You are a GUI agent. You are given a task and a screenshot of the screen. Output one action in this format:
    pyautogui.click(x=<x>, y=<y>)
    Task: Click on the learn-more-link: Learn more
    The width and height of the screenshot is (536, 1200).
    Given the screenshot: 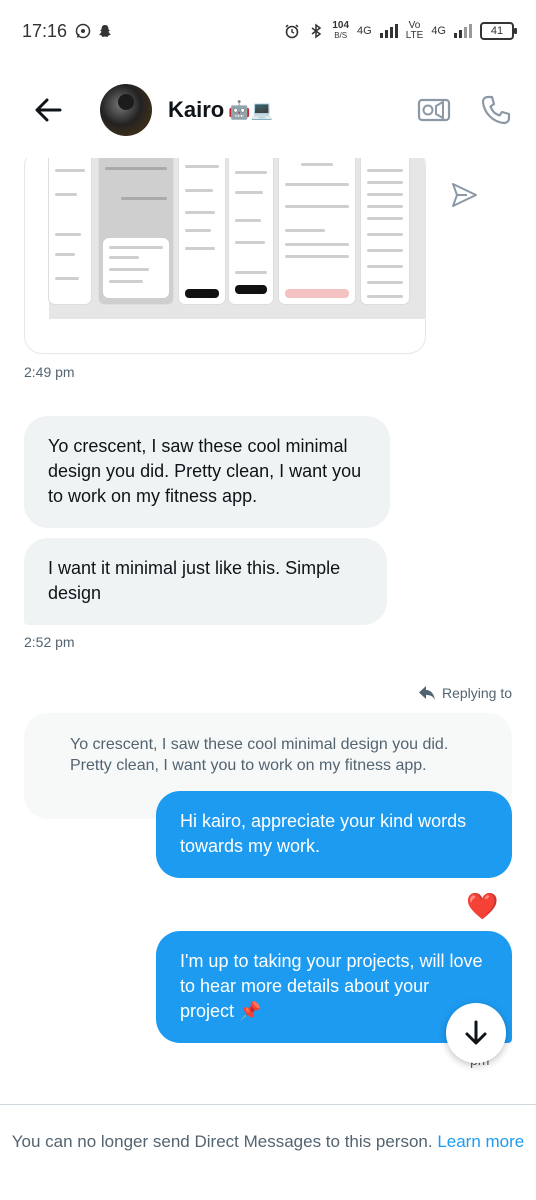 What is the action you would take?
    pyautogui.click(x=480, y=1141)
    